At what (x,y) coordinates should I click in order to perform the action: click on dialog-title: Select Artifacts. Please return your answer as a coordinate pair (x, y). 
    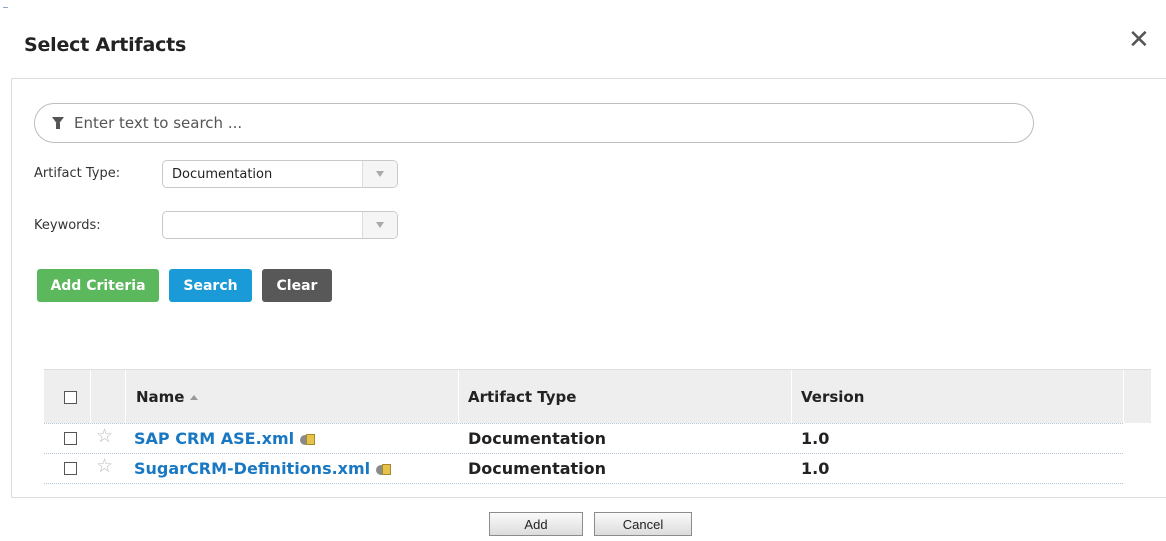
    Looking at the image, I should click on (105, 45).